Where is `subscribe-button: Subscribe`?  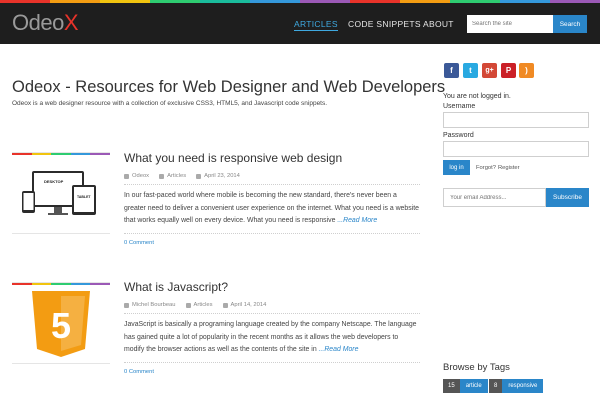 subscribe-button: Subscribe is located at coordinates (567, 197).